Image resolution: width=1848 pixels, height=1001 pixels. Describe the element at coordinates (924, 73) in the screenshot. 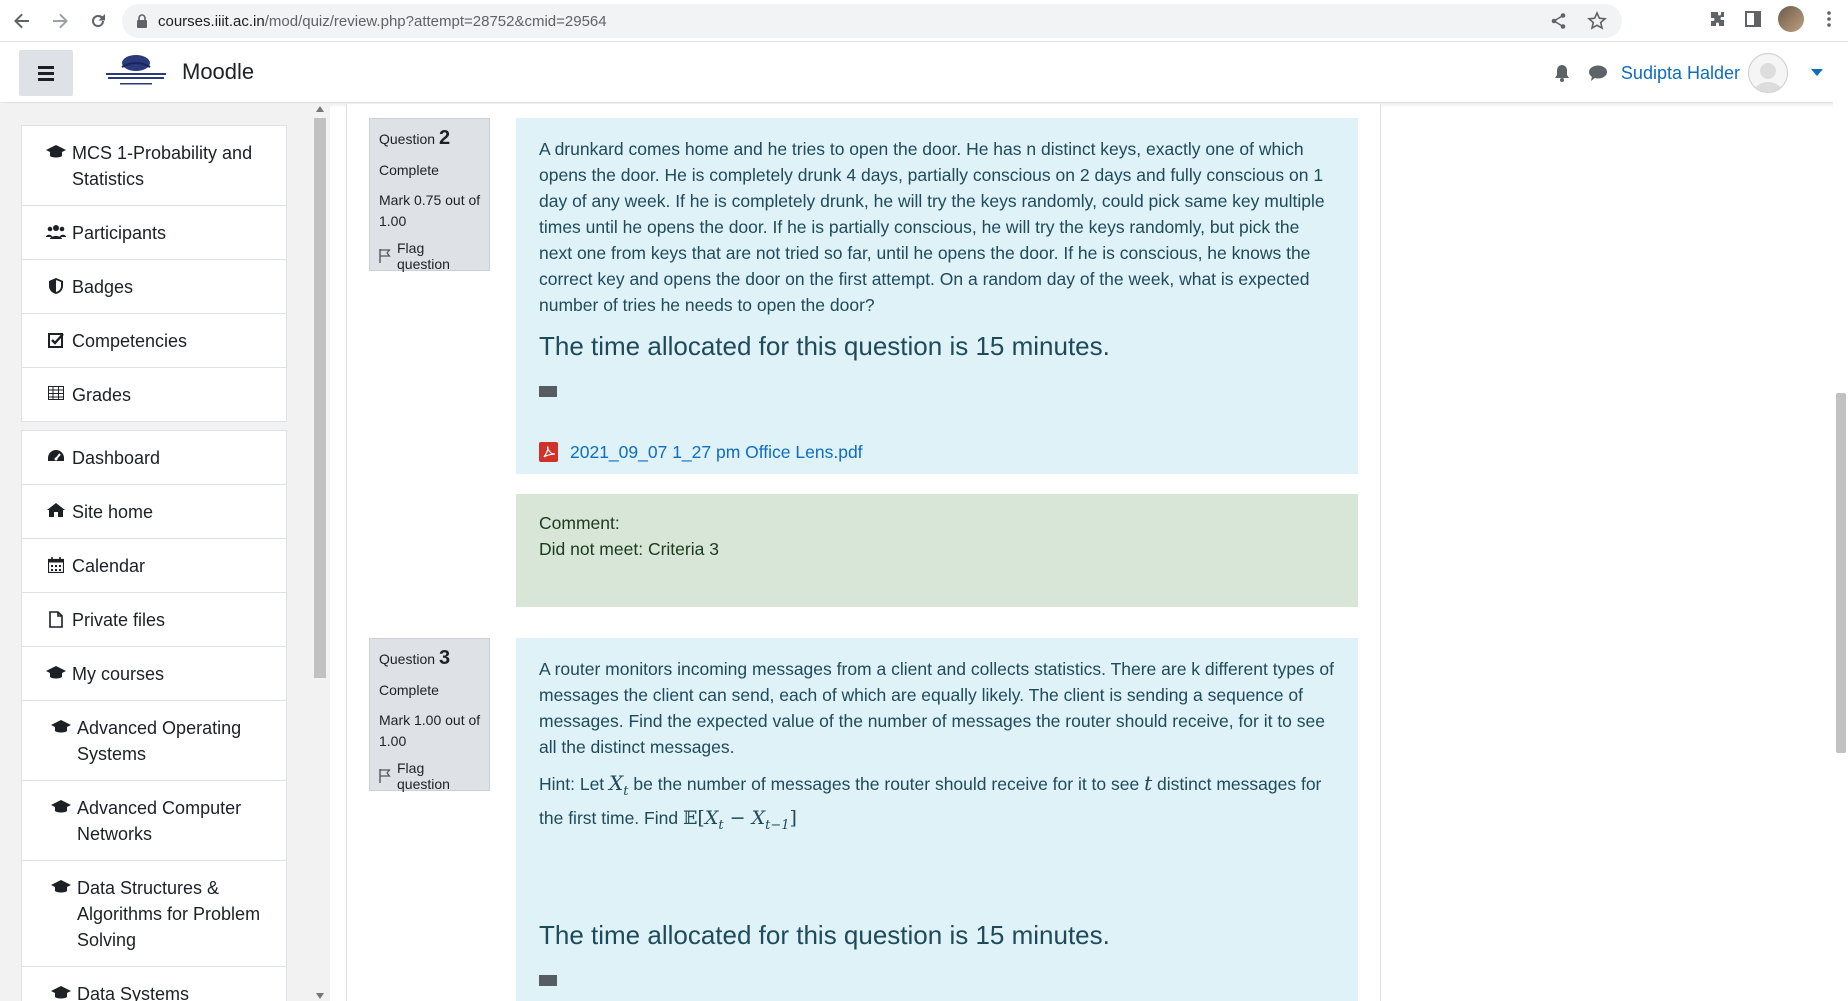

I see `site-navbar: Moodle Sudipta Halder` at that location.